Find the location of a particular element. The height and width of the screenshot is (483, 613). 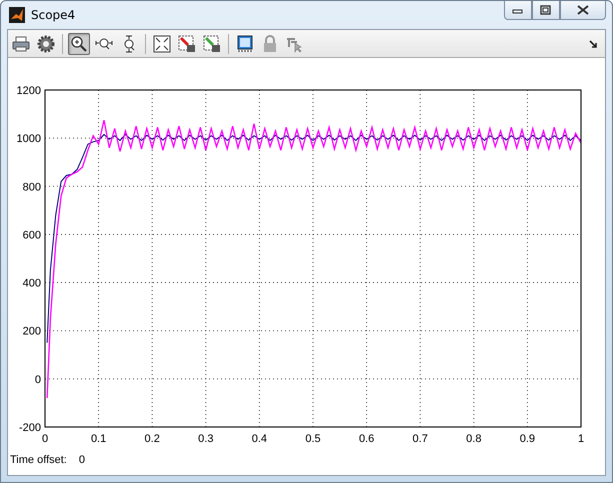

y-tick-label: 200 is located at coordinates (31, 332).